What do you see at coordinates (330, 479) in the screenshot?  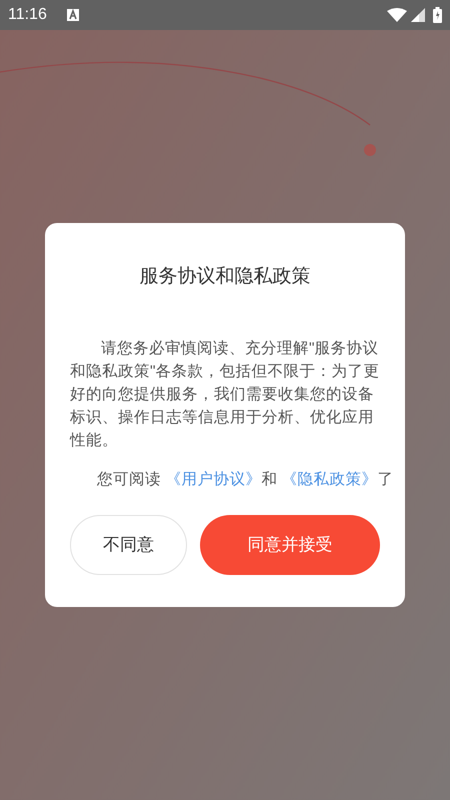 I see `privacy-policy-link: 《隐私政策》` at bounding box center [330, 479].